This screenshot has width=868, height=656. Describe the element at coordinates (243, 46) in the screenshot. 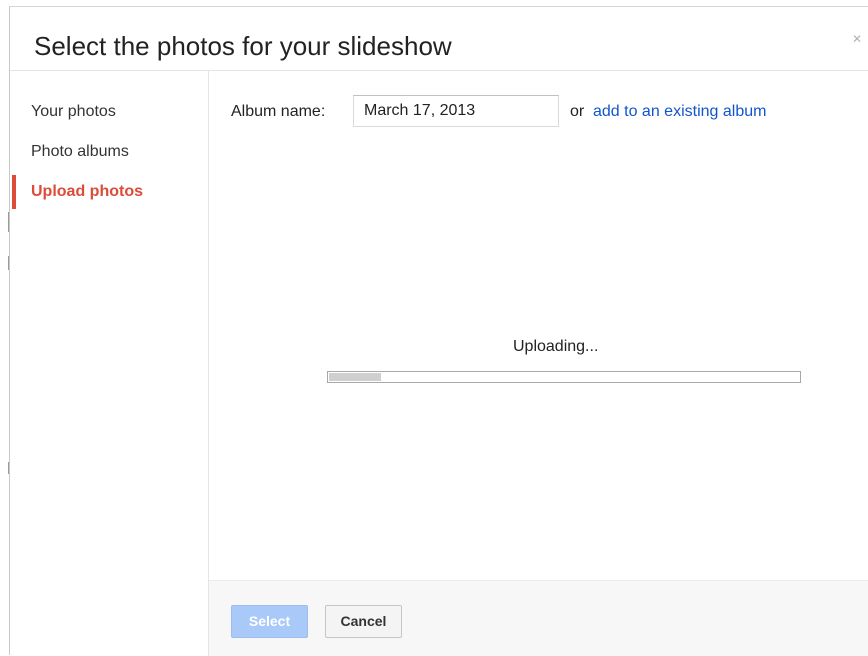

I see `dialog-title: Select the photos for your slideshow` at that location.